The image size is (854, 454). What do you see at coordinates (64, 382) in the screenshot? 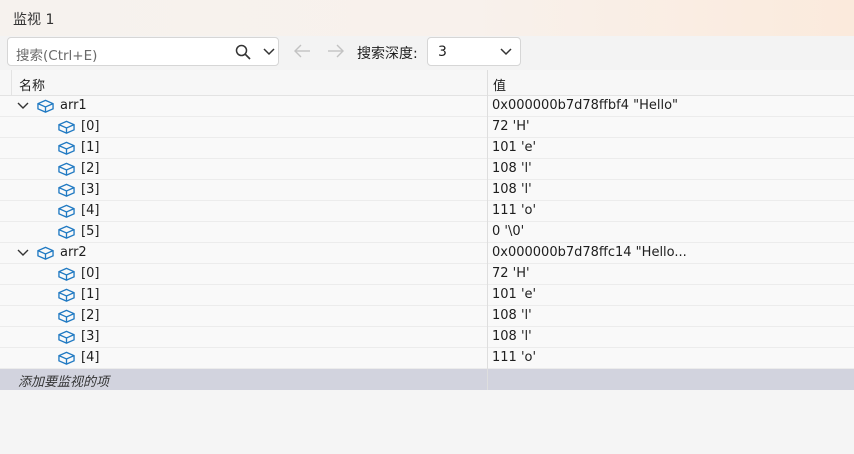
I see `add-watch-item-label: 添加要监视的项` at bounding box center [64, 382].